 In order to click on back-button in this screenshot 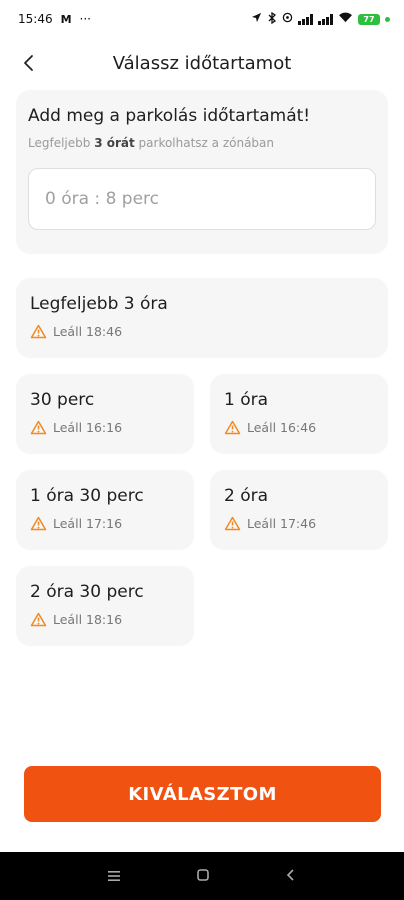, I will do `click(29, 63)`.